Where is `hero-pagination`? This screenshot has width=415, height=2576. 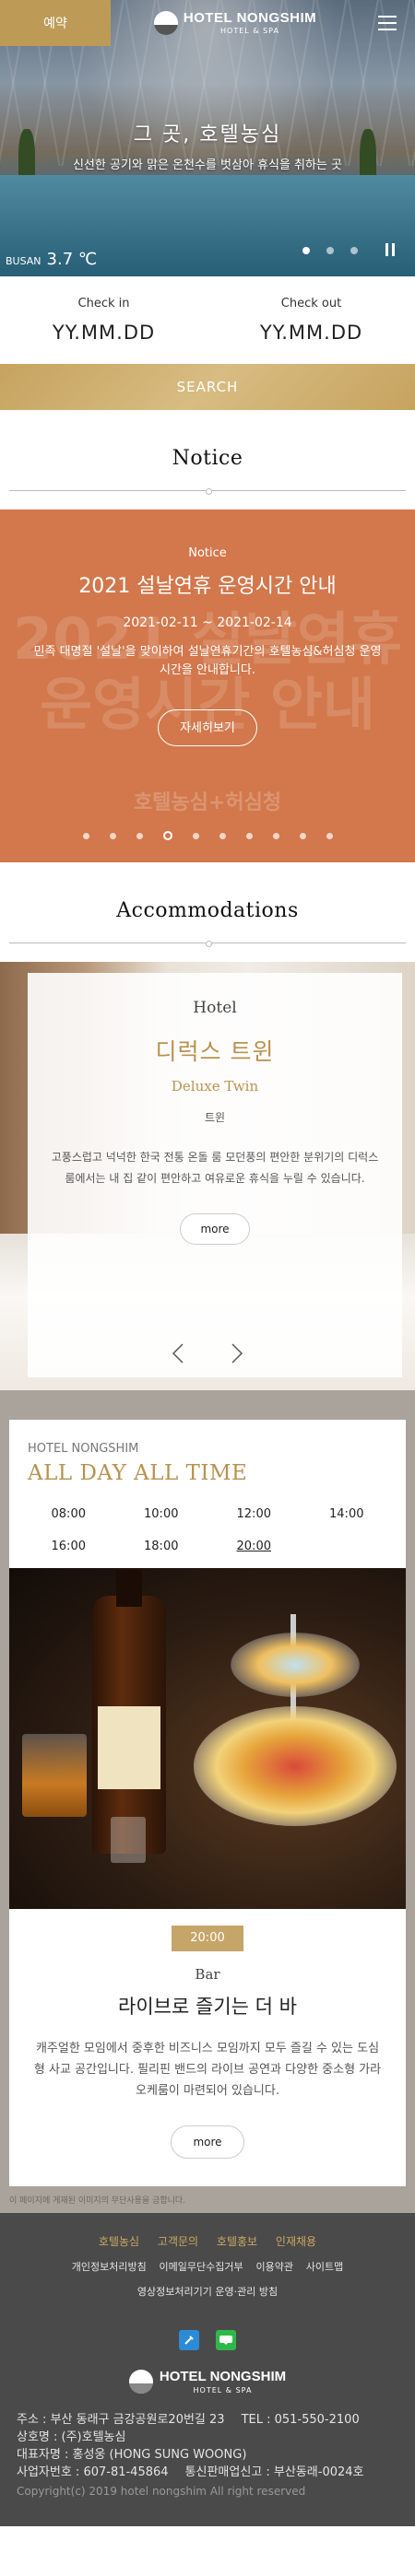
hero-pagination is located at coordinates (330, 250).